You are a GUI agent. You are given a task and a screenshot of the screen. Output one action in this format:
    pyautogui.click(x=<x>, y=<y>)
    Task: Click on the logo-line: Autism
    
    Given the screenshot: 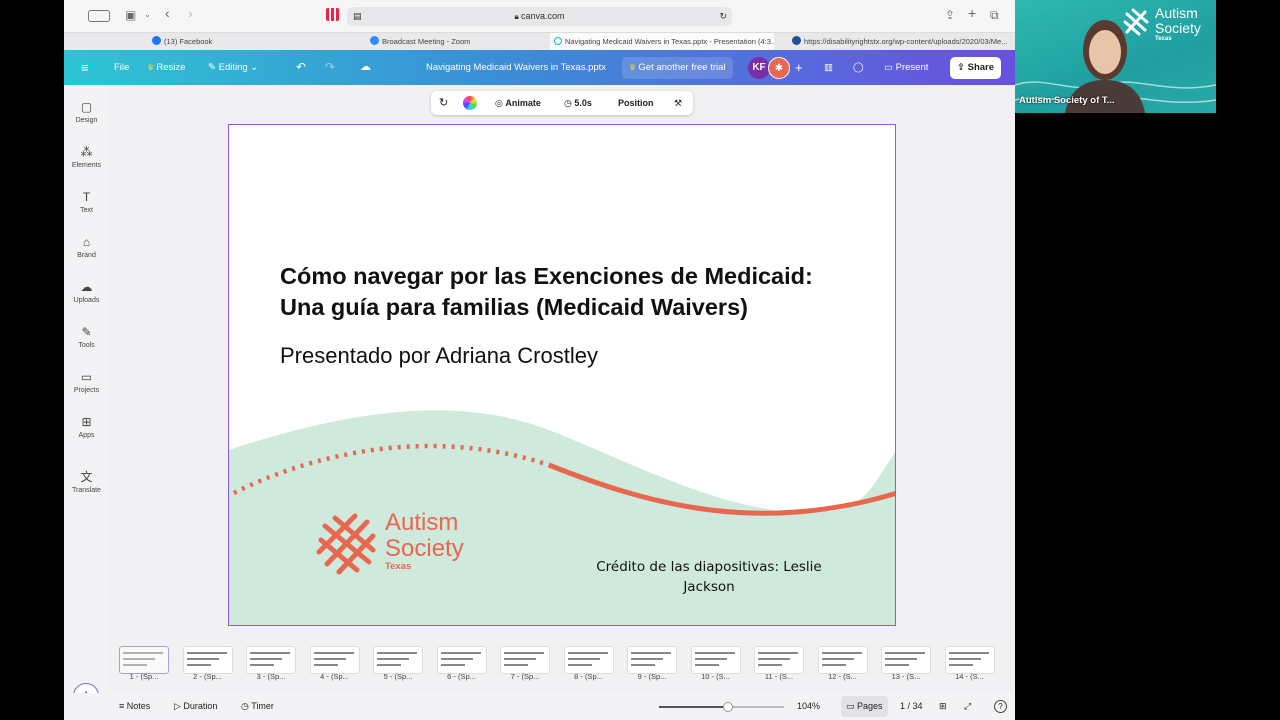 What is the action you would take?
    pyautogui.click(x=422, y=522)
    